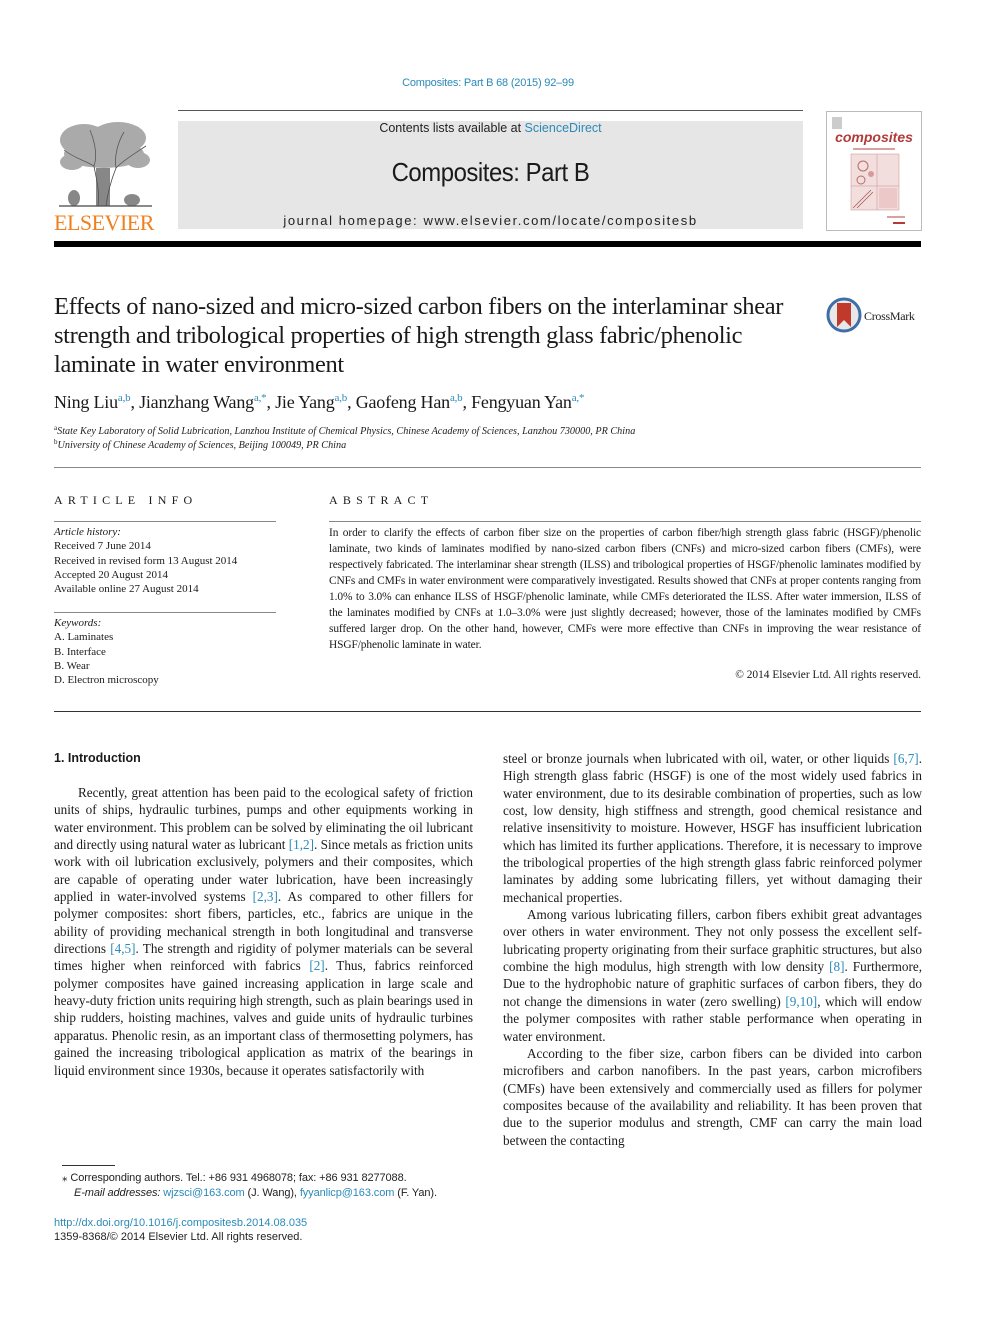 Image resolution: width=992 pixels, height=1323 pixels. Describe the element at coordinates (126, 500) in the screenshot. I see `article-info-heading: ARTICLE INFO` at that location.